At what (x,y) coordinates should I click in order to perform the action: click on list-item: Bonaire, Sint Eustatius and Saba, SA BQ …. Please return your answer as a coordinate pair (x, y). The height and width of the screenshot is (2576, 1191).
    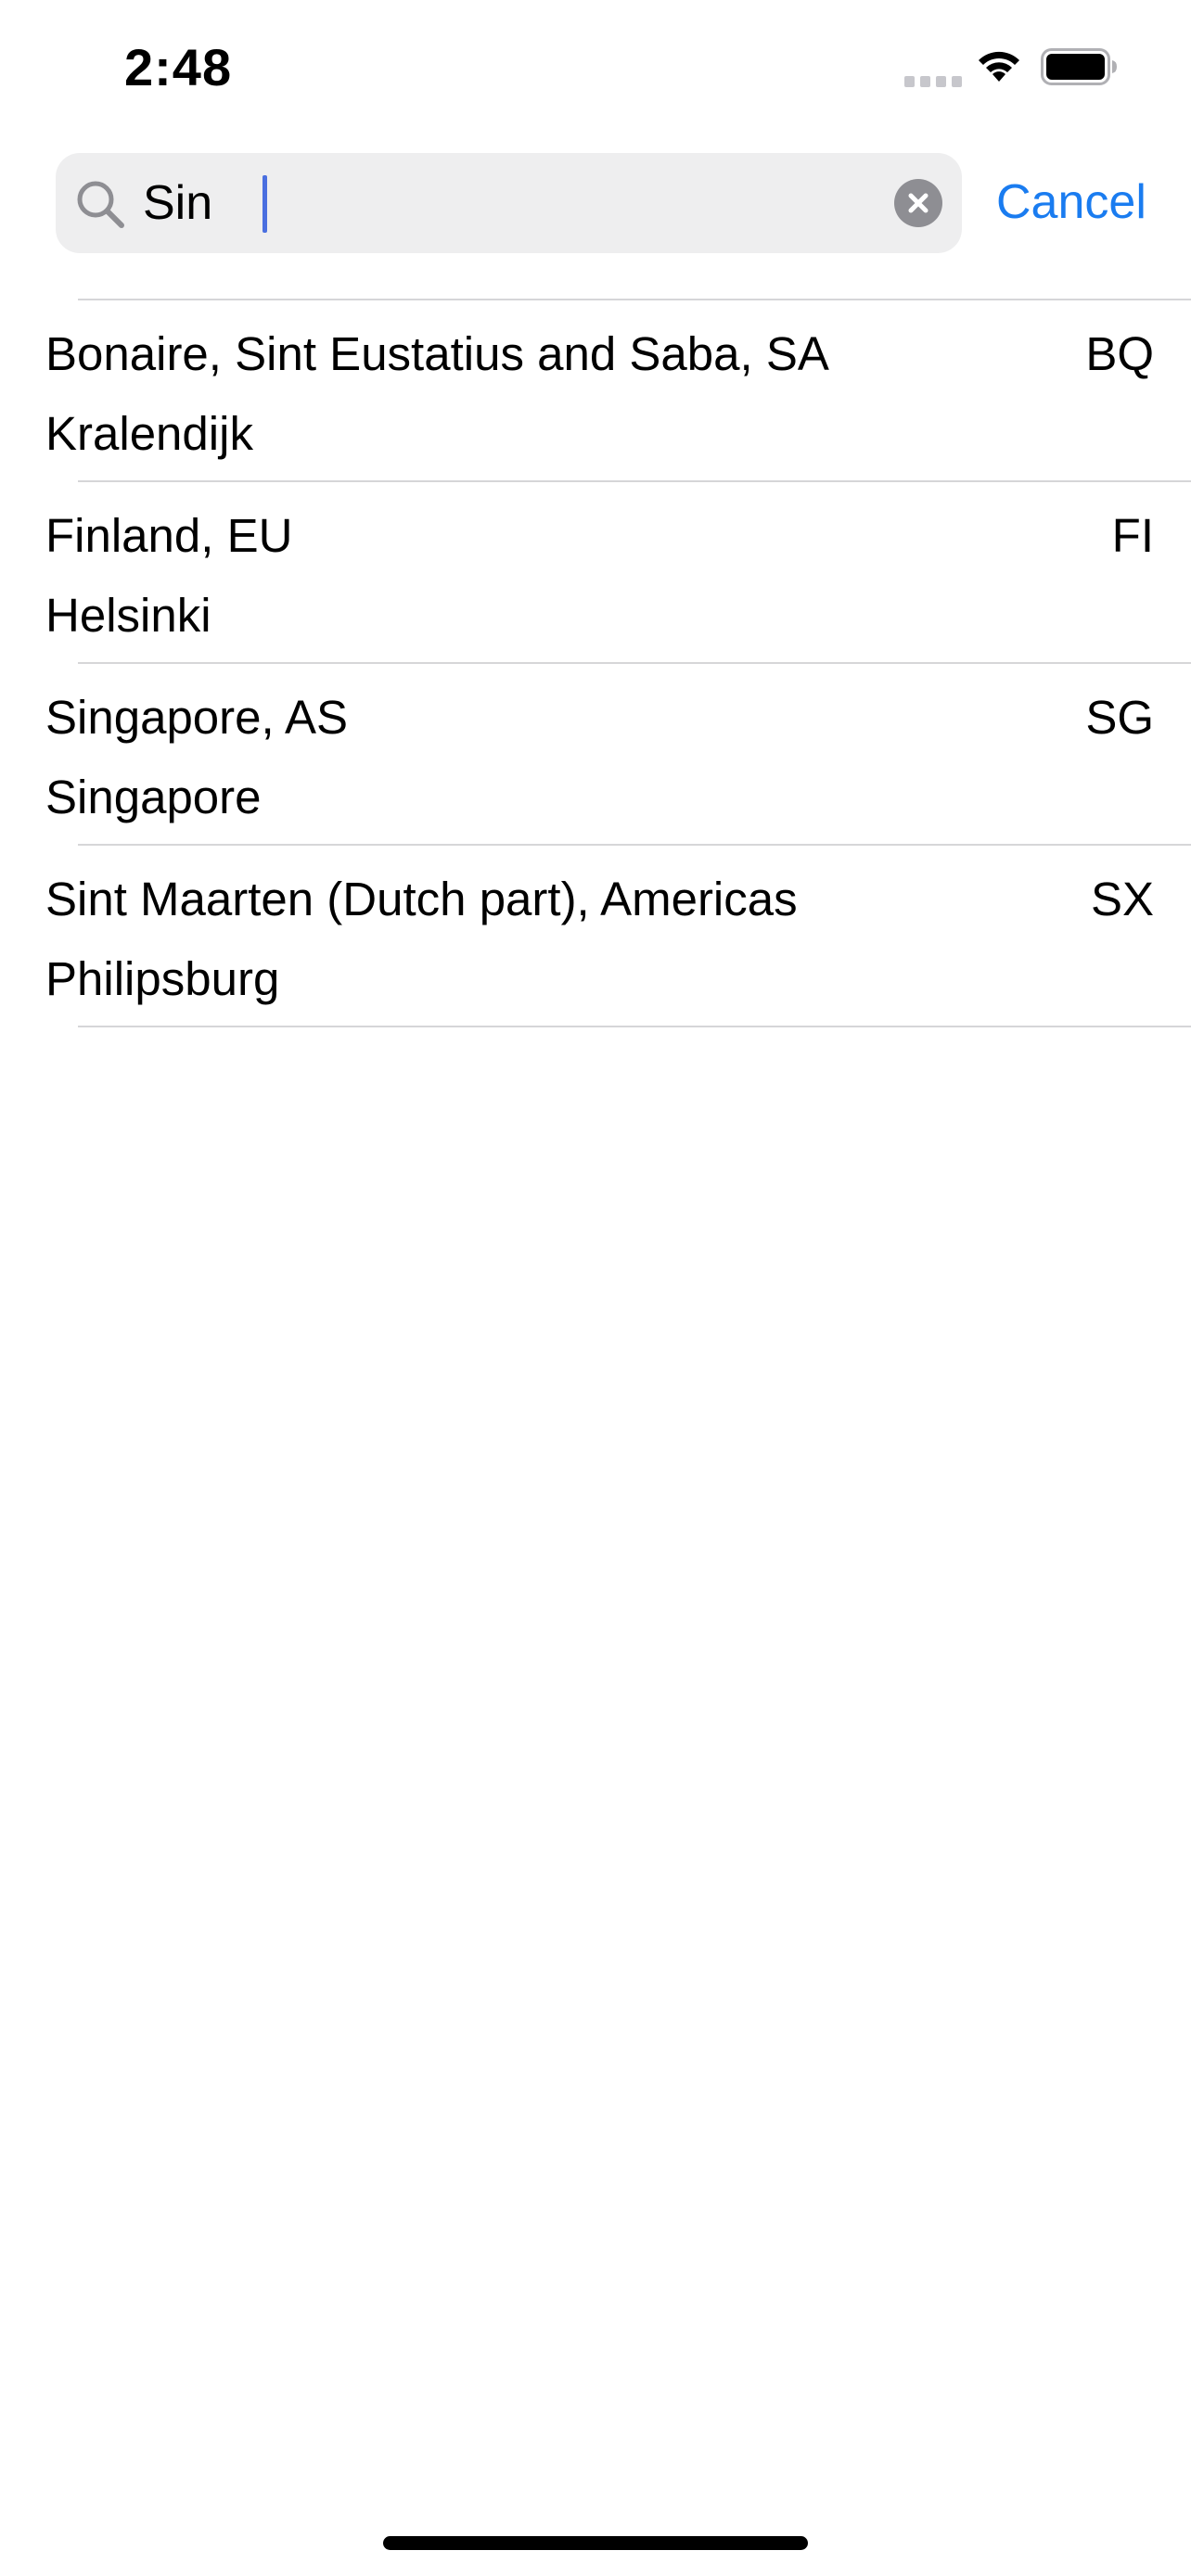
    Looking at the image, I should click on (595, 390).